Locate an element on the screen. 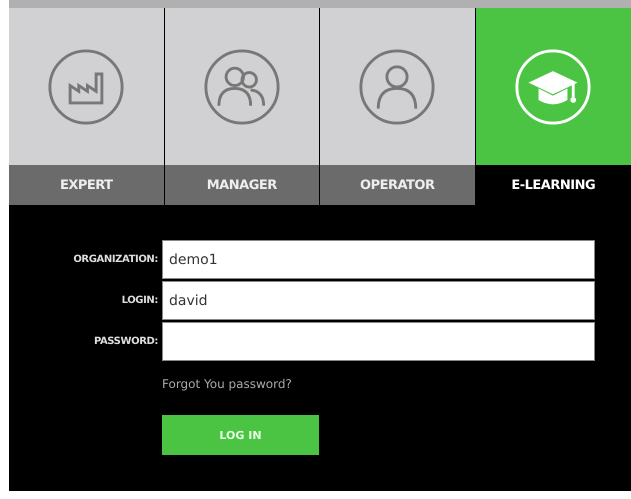 This screenshot has width=631, height=499. person-icon is located at coordinates (397, 87).